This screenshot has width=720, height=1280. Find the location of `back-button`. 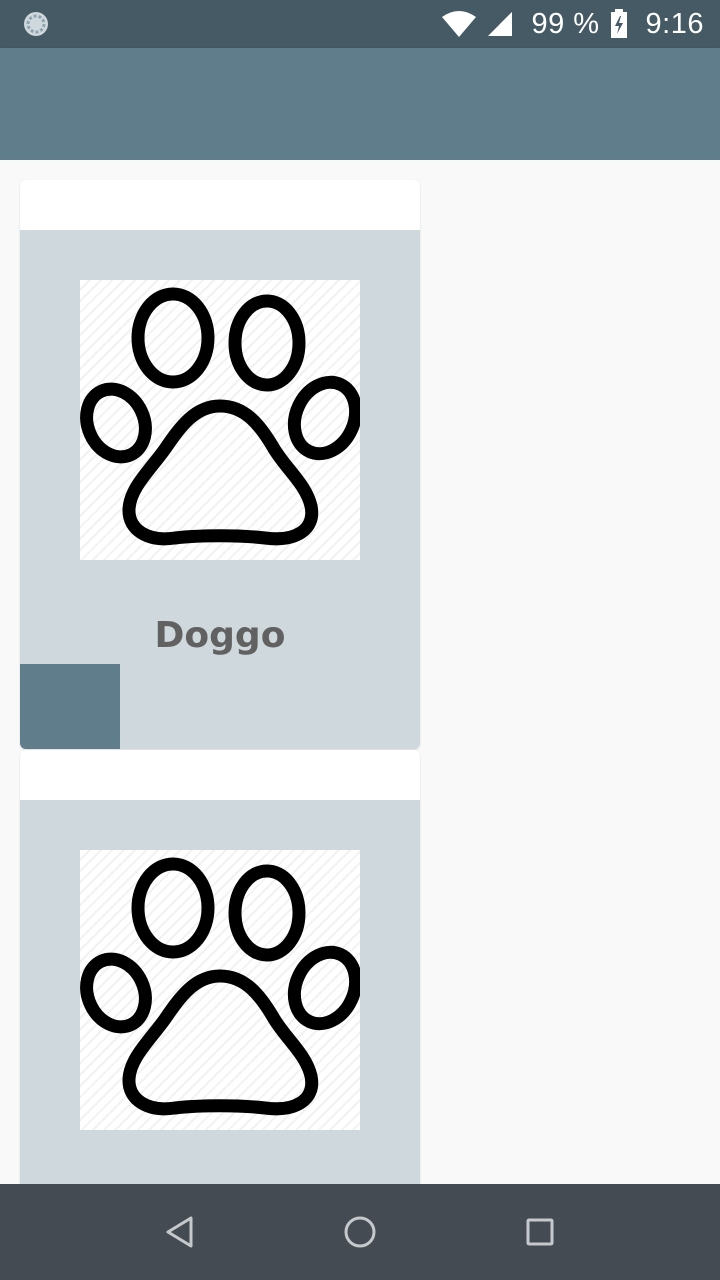

back-button is located at coordinates (180, 1232).